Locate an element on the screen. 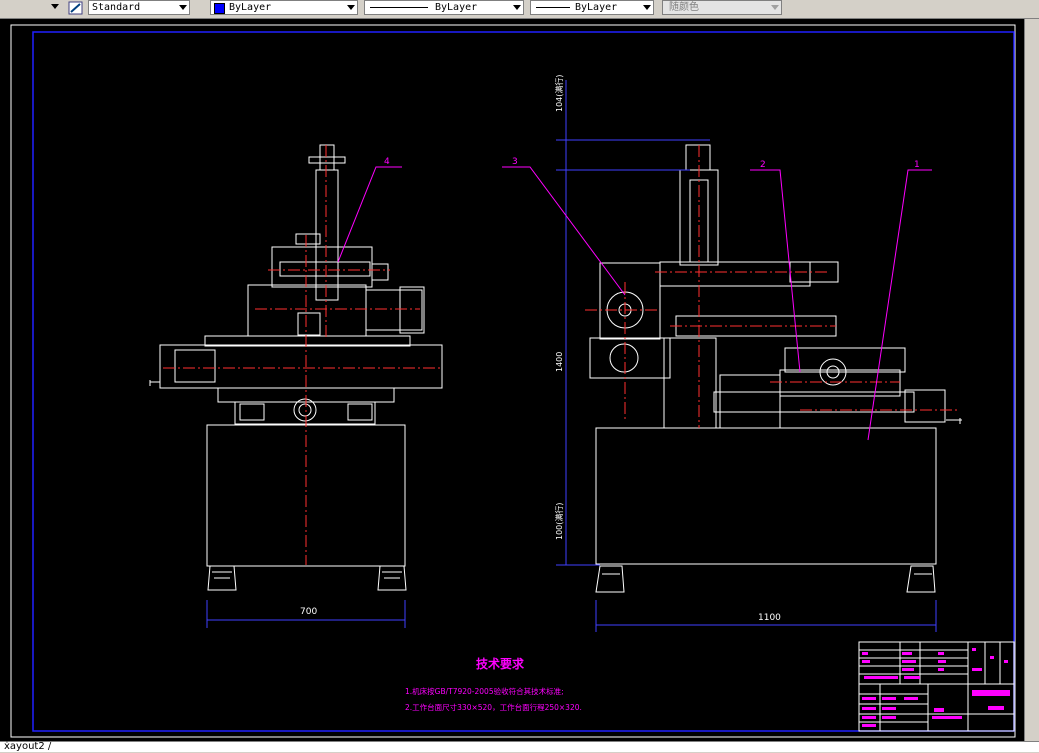 This screenshot has width=1039, height=753. linetype-select: ByLayer is located at coordinates (444, 7).